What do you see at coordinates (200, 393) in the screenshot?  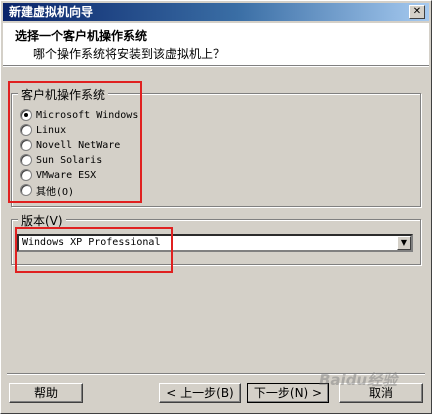 I see `back-button: < 上一步(B)` at bounding box center [200, 393].